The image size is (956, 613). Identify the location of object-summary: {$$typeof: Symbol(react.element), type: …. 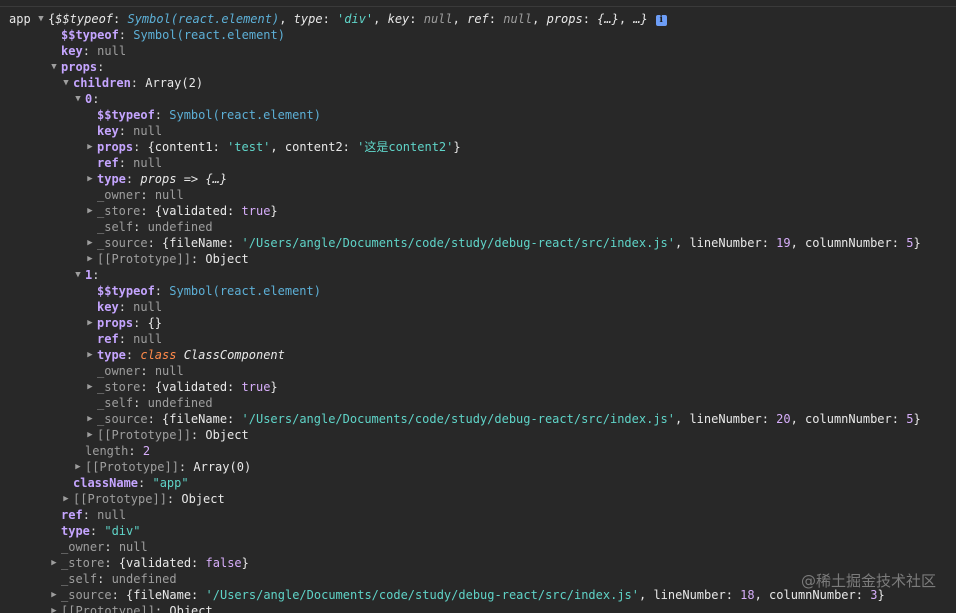
(357, 19).